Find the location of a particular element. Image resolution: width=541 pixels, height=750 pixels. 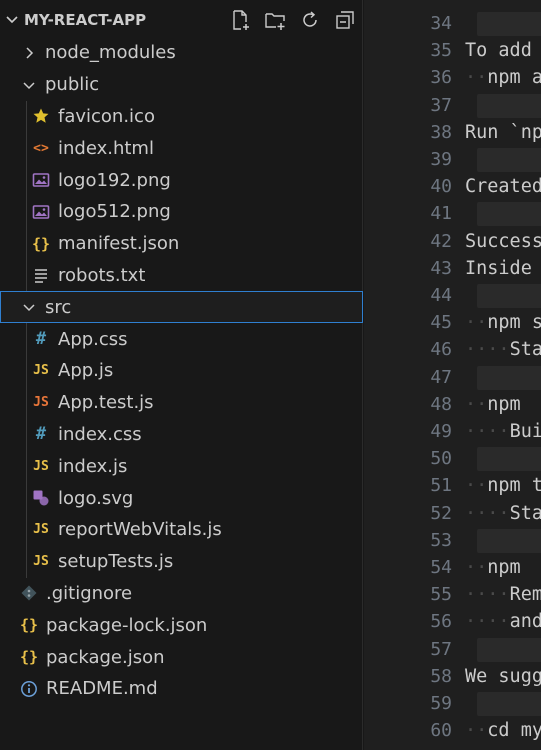

editor-line: 43 Inside is located at coordinates (452, 268).